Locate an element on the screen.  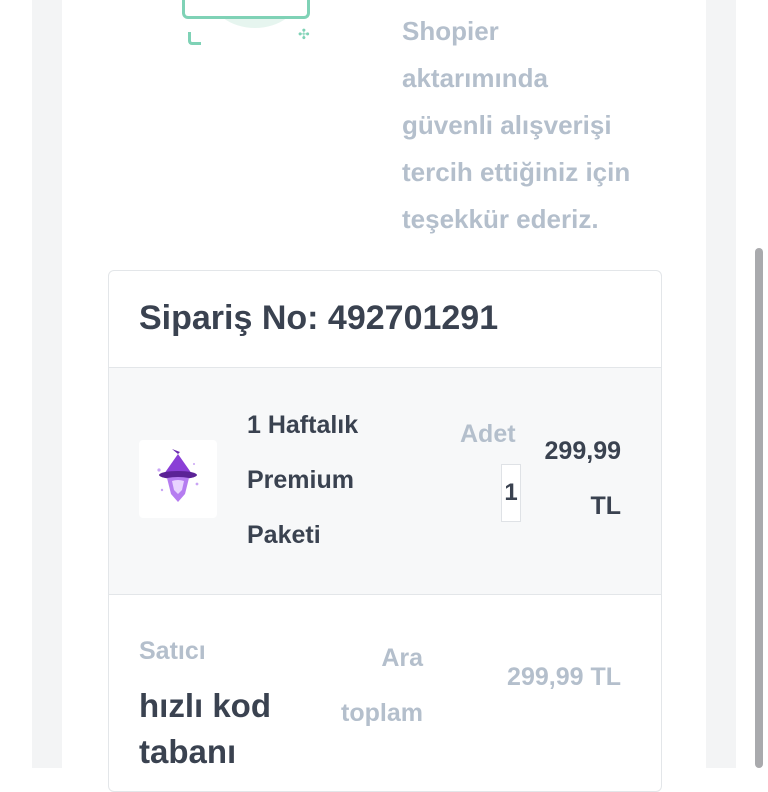
thanks-line: tercih ettiğiniz için is located at coordinates (516, 172).